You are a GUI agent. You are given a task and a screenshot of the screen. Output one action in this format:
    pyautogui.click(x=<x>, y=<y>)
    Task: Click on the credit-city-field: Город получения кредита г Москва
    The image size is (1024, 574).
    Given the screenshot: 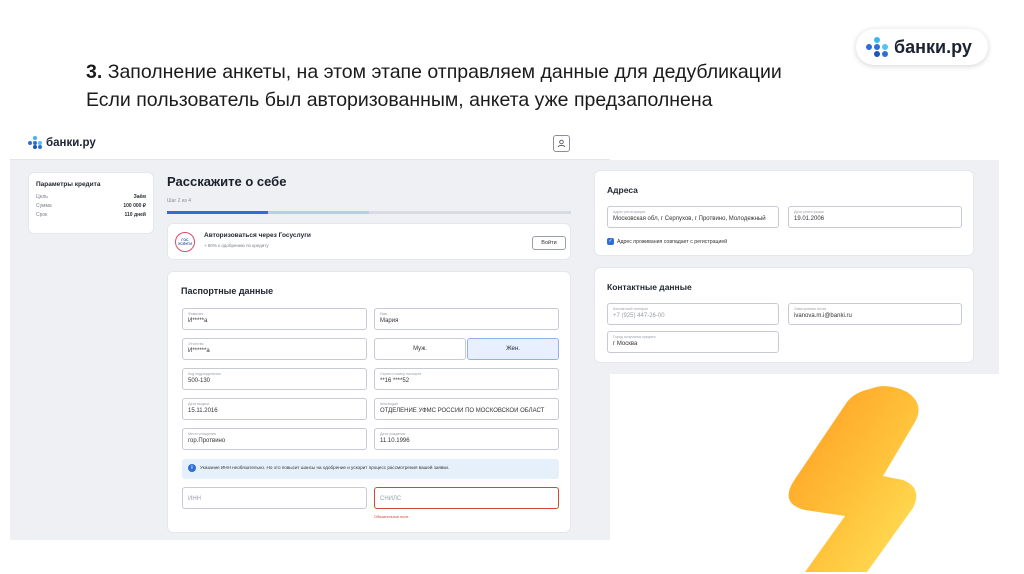 What is the action you would take?
    pyautogui.click(x=693, y=342)
    